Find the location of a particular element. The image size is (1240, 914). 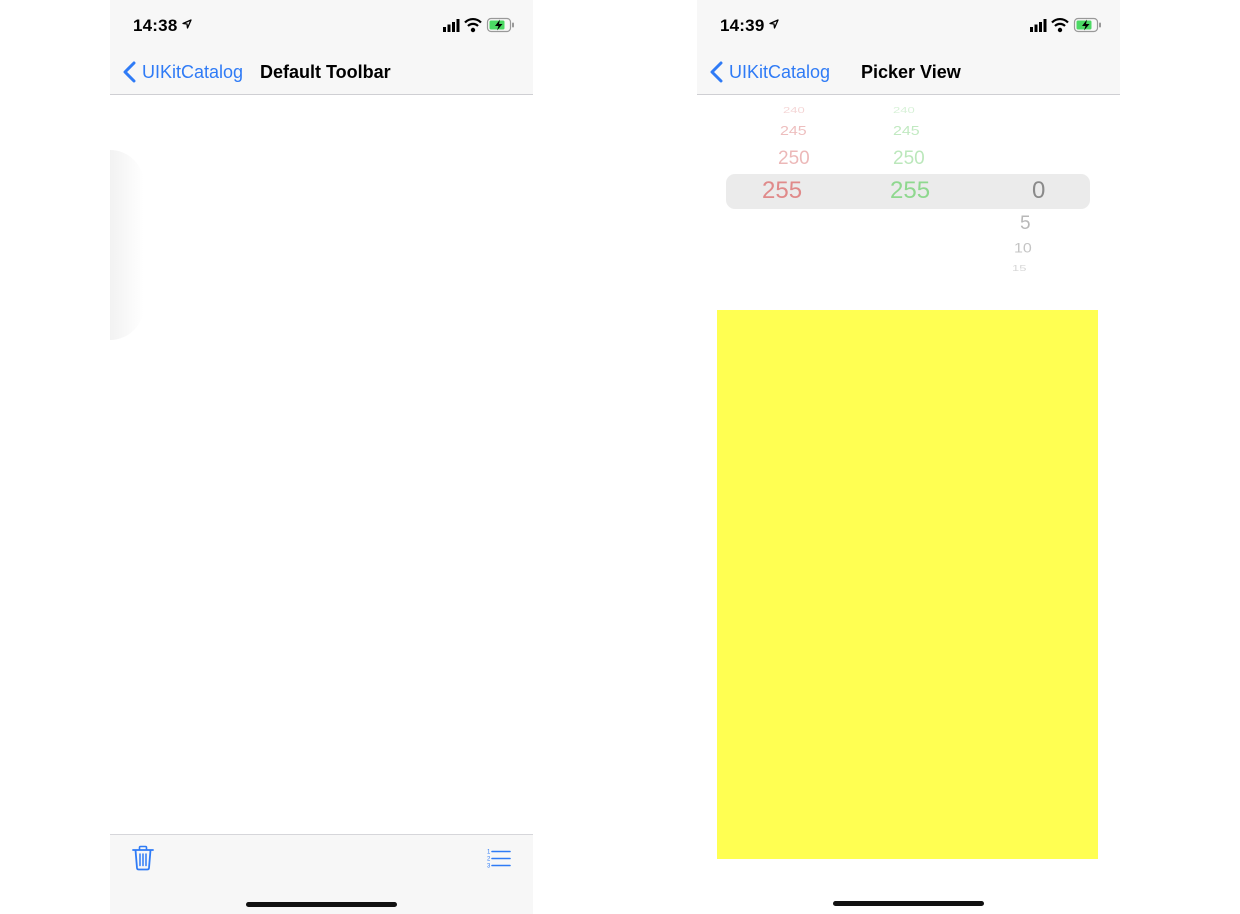

navigation-bar: UIKitCatalog Default Toolbar is located at coordinates (321, 72).